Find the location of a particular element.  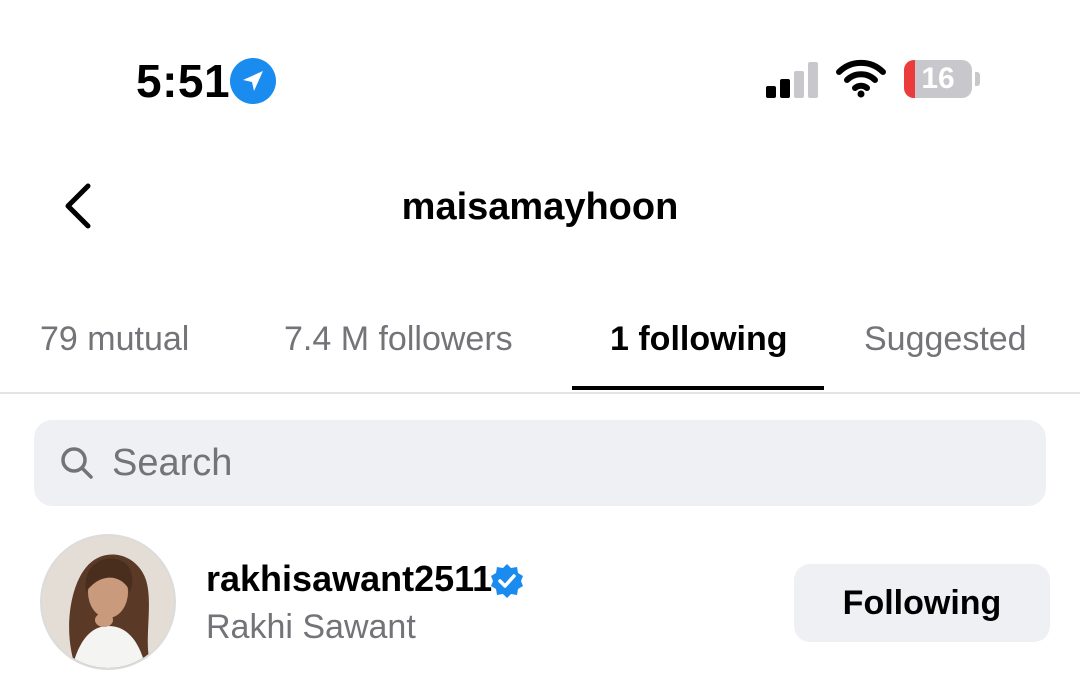

full-name: Rakhi Sawant is located at coordinates (311, 627).